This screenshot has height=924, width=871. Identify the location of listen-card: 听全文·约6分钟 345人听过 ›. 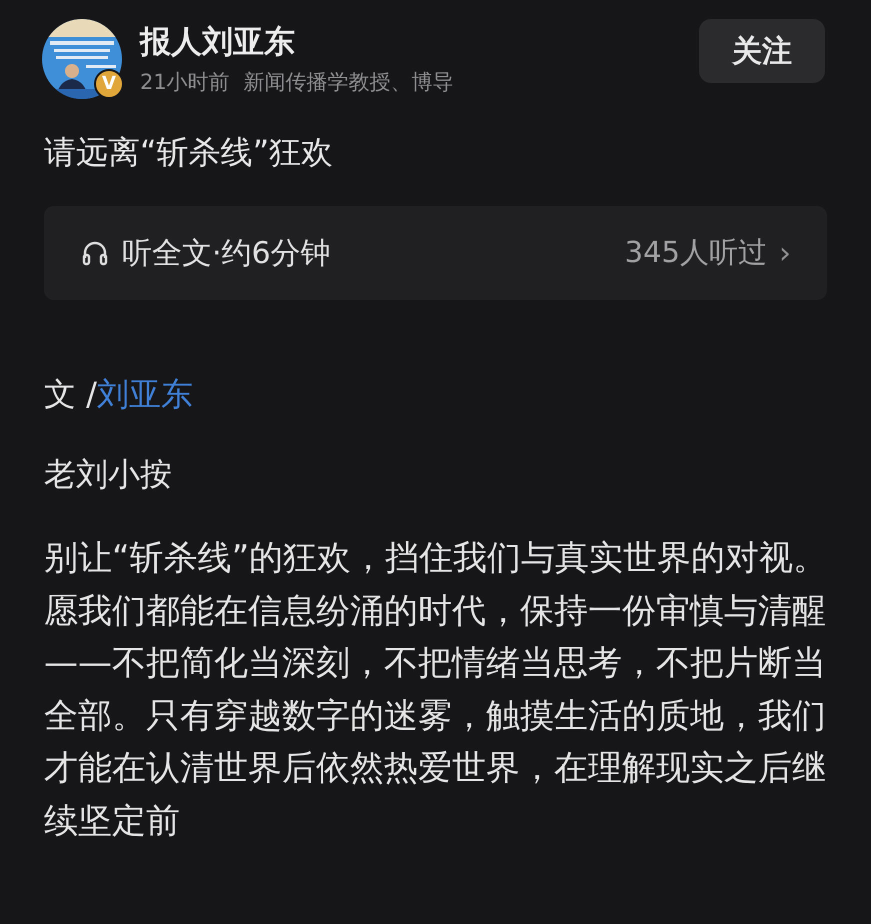
(435, 253).